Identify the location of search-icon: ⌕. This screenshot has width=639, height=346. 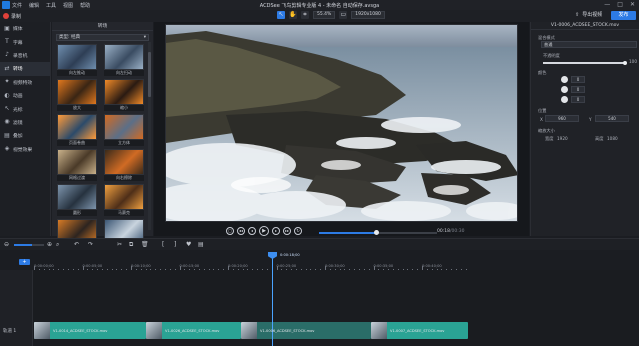
(57, 245).